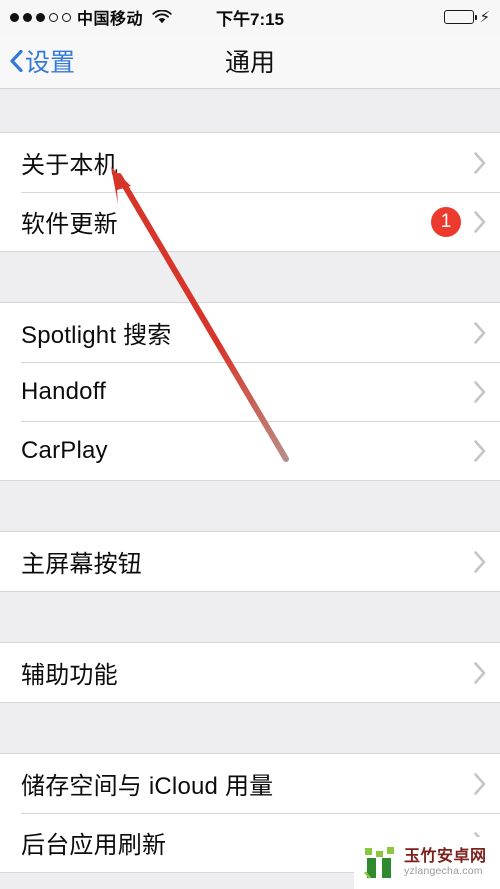  I want to click on list-item-label: 辅助功能, so click(69, 675).